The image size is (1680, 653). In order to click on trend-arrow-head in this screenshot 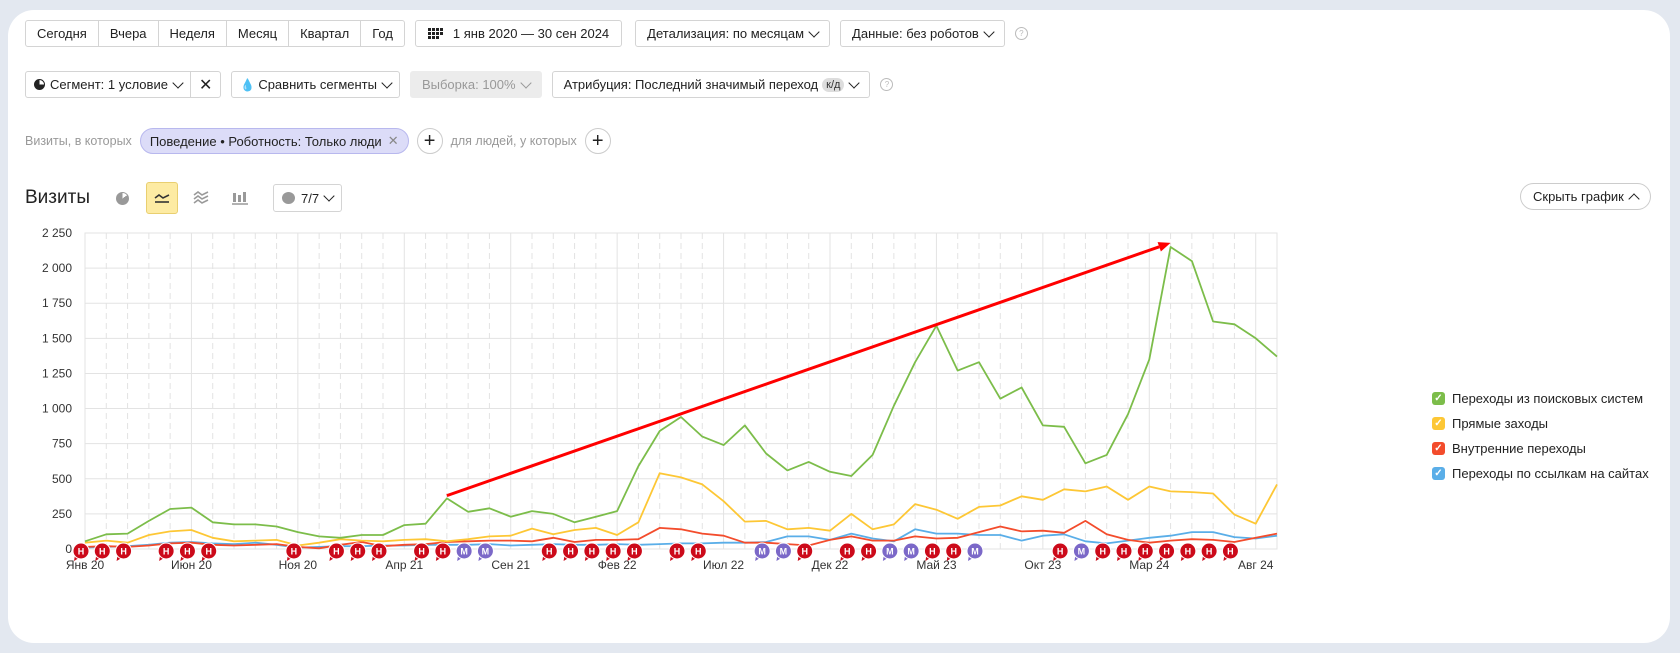, I will do `click(1164, 247)`.